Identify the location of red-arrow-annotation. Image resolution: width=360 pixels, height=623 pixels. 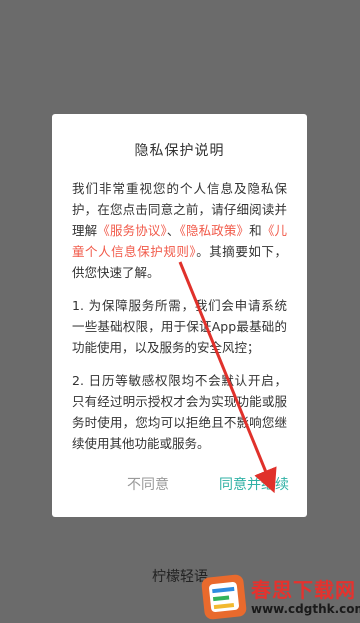
(227, 377).